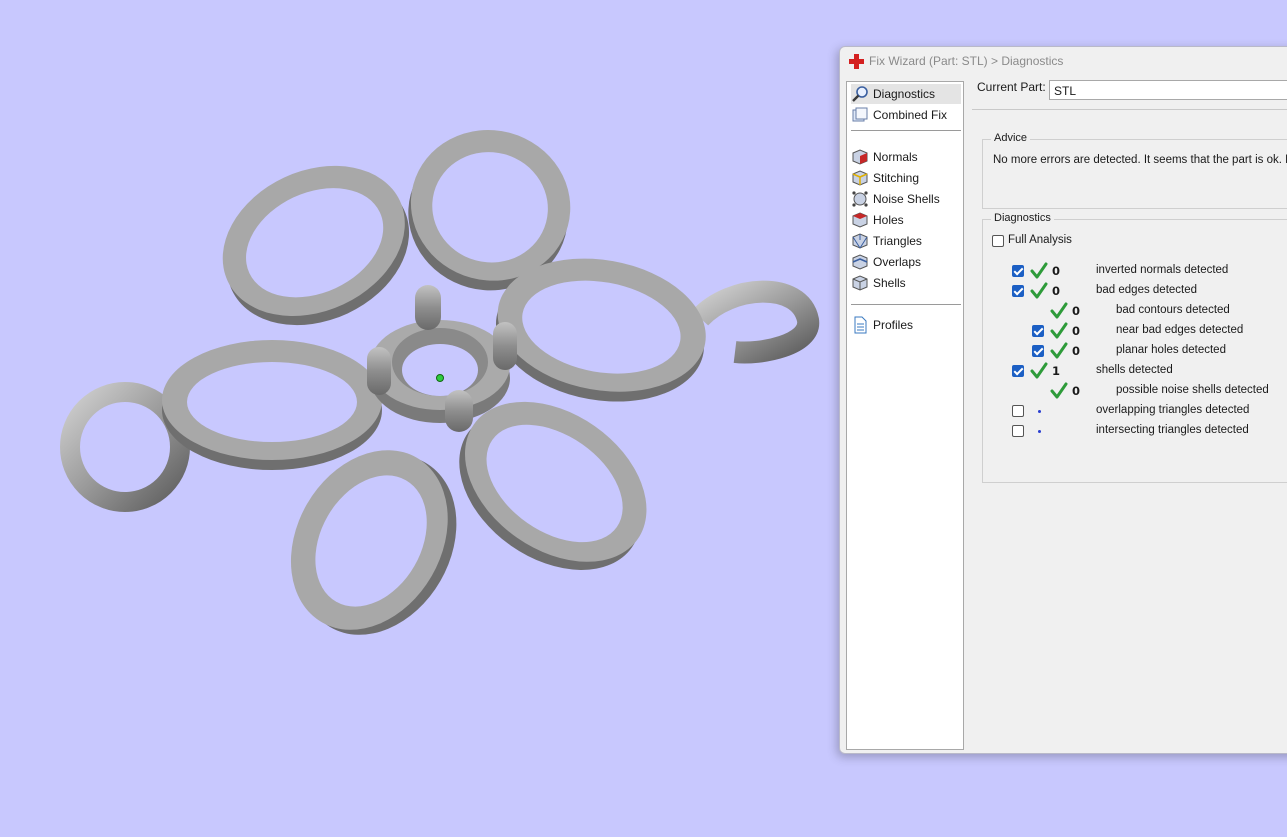  What do you see at coordinates (860, 94) in the screenshot?
I see `magnifier-icon` at bounding box center [860, 94].